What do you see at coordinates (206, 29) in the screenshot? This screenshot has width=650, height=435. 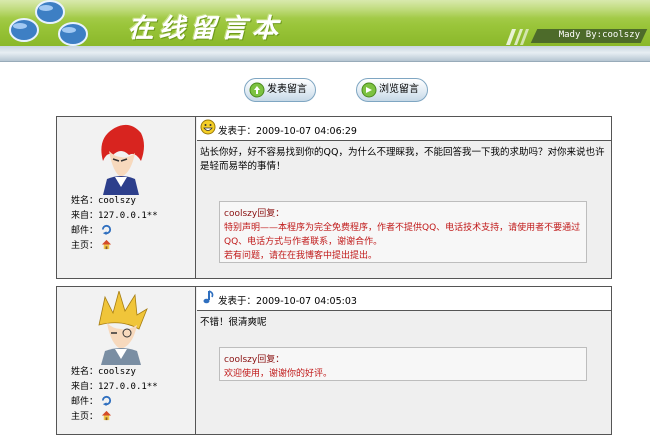 I see `site-title: 在线留言本` at bounding box center [206, 29].